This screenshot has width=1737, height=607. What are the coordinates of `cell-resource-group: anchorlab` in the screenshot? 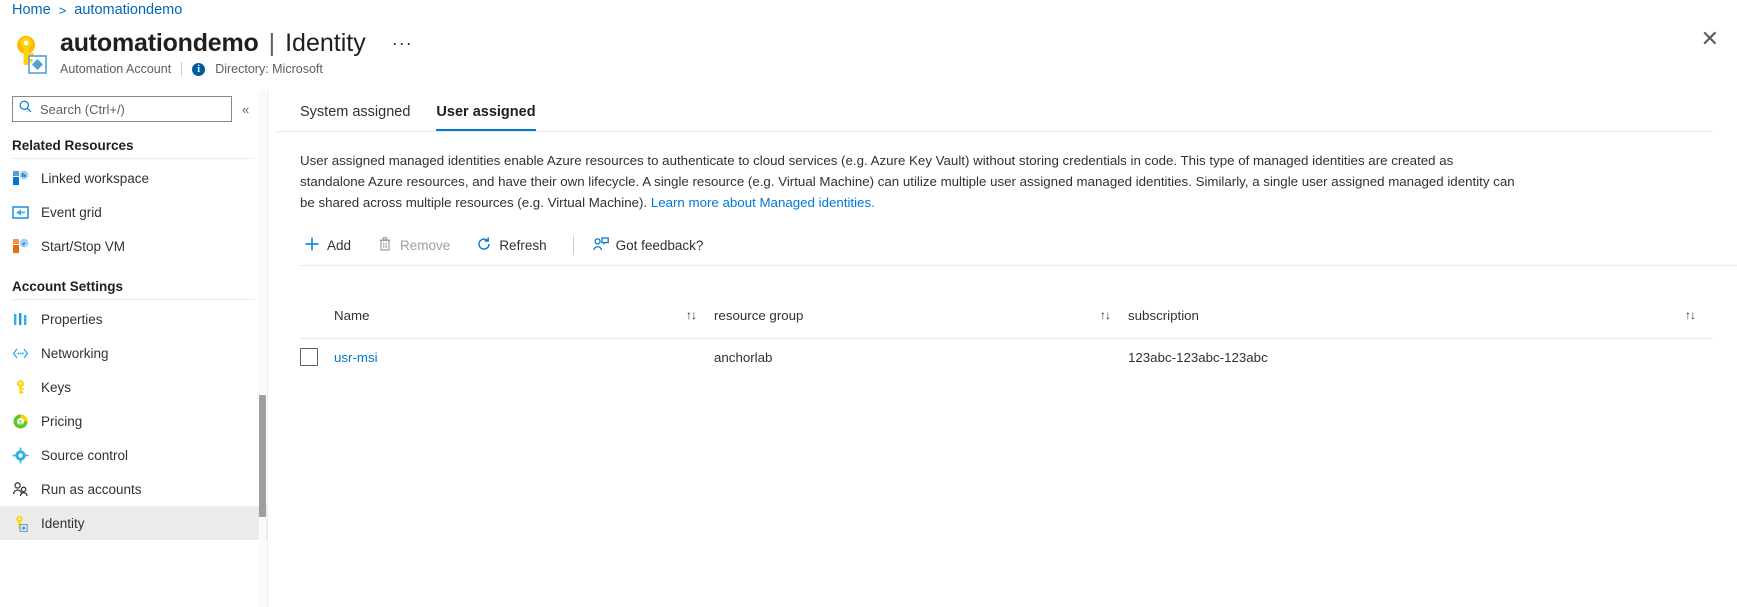 It's located at (743, 357).